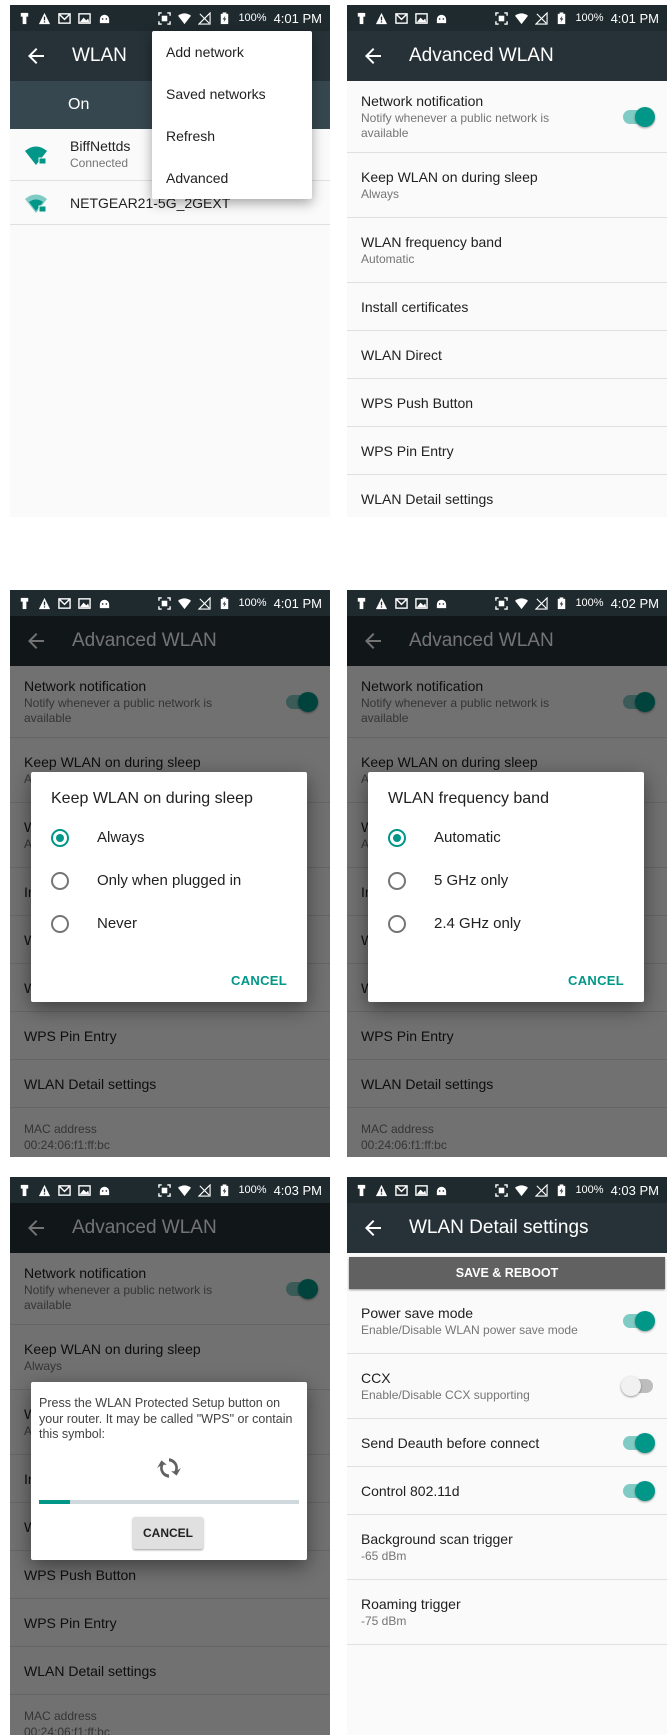  I want to click on menu-item-refresh: Refresh, so click(232, 136).